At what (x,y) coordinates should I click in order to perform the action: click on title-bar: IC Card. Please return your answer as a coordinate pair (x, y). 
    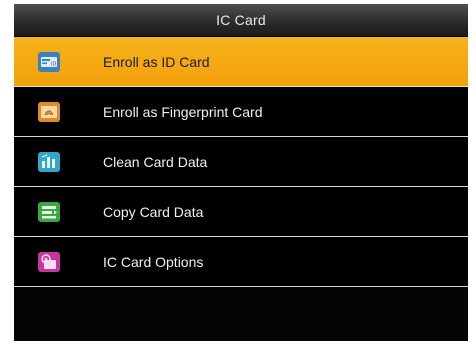
    Looking at the image, I should click on (241, 20).